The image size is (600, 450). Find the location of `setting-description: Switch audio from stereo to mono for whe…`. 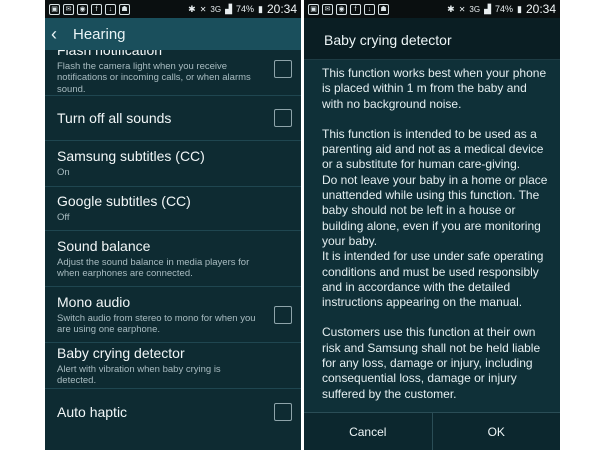

setting-description: Switch audio from stereo to mono for whe… is located at coordinates (156, 324).